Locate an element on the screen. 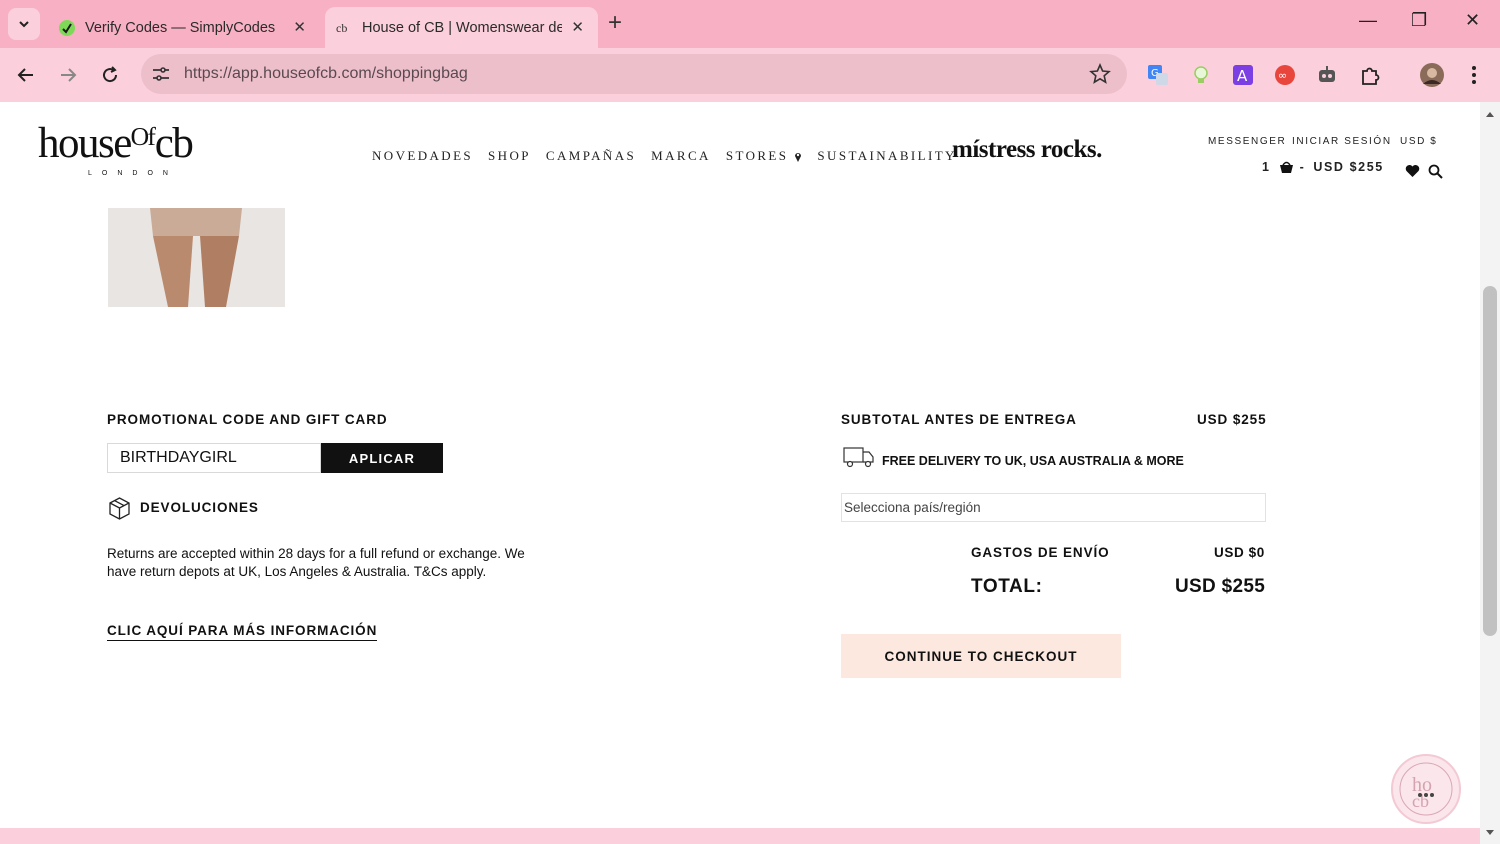 The image size is (1500, 844). bookmark-star-icon is located at coordinates (1100, 74).